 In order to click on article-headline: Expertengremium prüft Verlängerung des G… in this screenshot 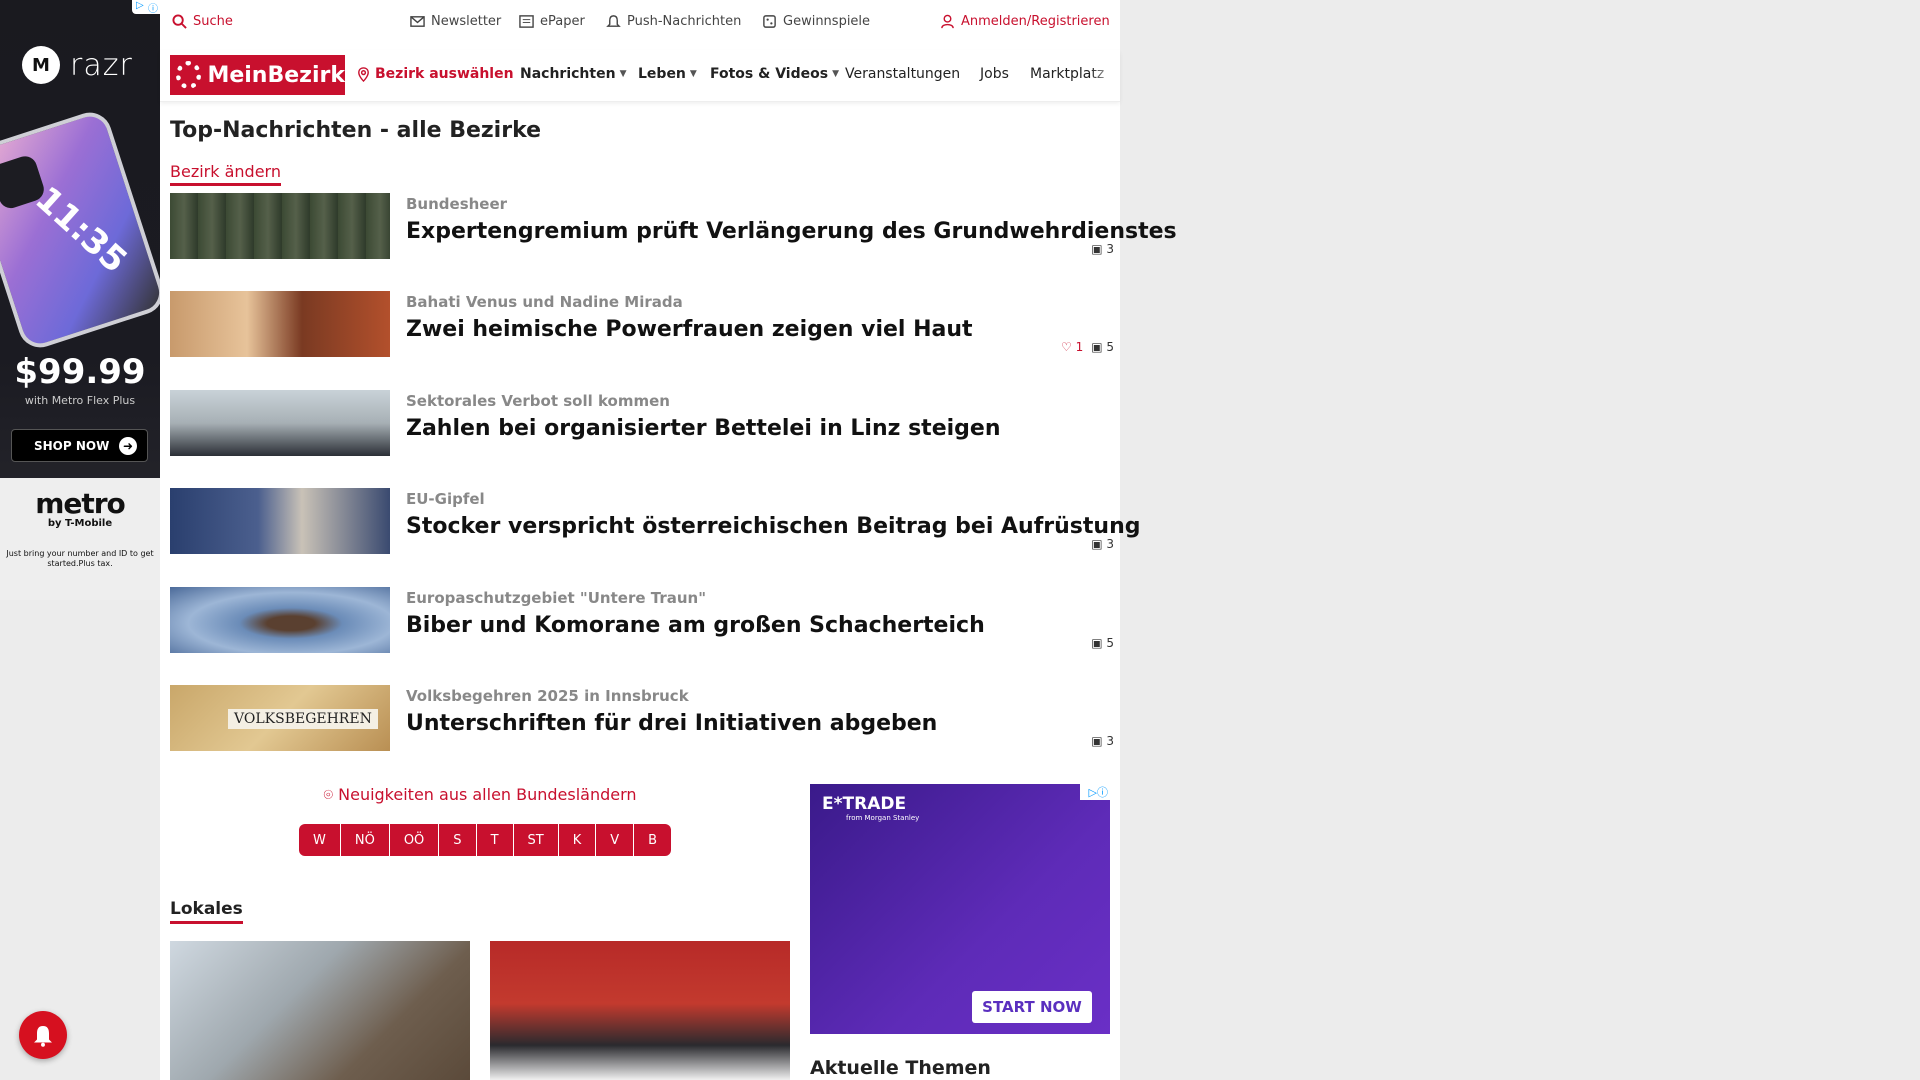, I will do `click(791, 231)`.